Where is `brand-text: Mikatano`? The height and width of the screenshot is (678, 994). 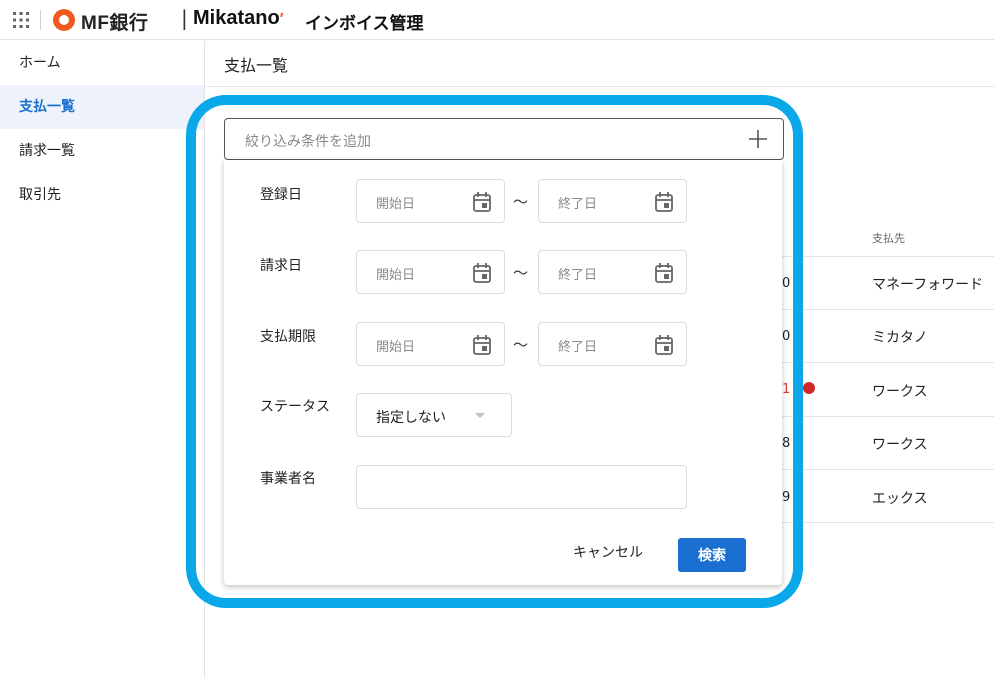
brand-text: Mikatano is located at coordinates (236, 18).